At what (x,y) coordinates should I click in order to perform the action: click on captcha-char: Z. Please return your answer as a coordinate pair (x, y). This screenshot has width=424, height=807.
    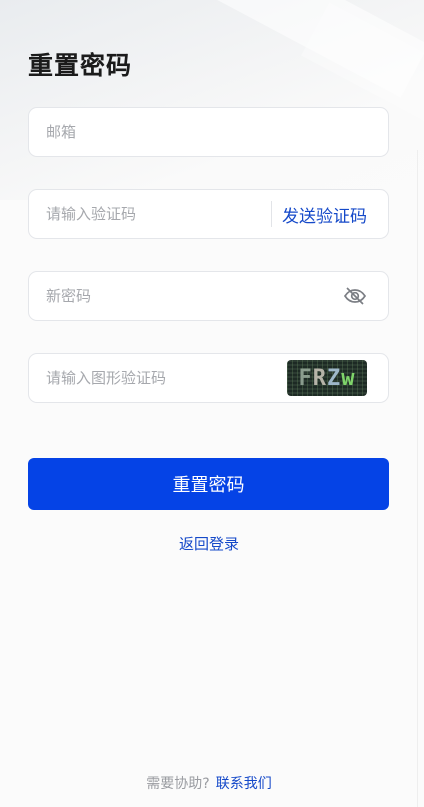
    Looking at the image, I should click on (334, 378).